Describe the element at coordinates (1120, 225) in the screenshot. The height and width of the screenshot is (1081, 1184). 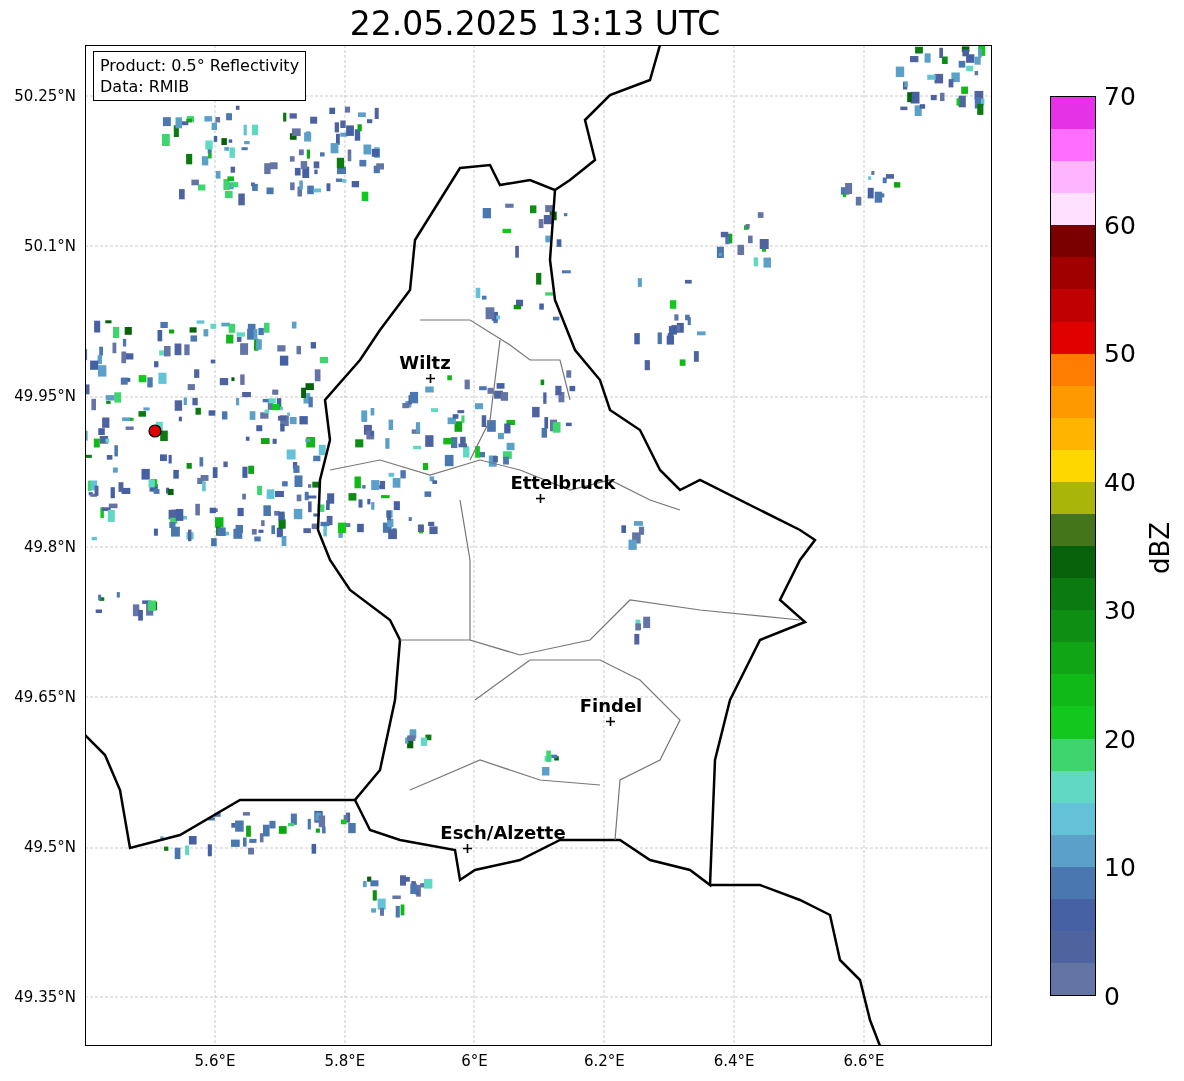
I see `scale-tick-label: 60` at that location.